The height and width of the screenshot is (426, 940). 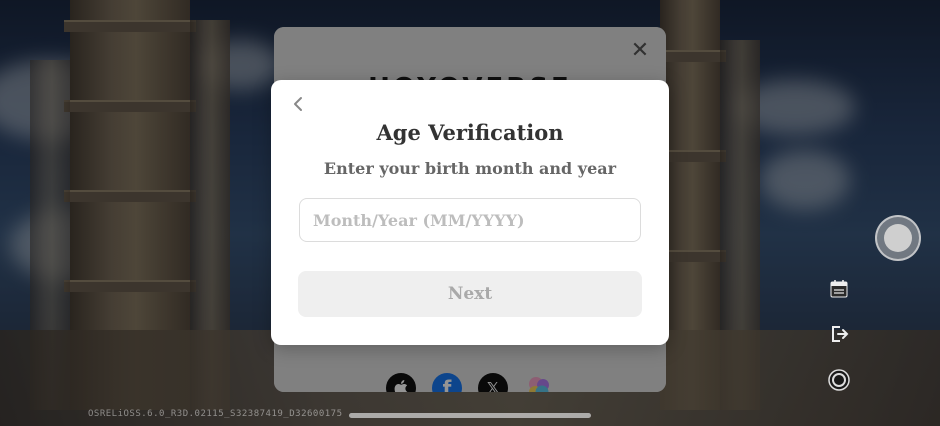 I want to click on camera-control-button, so click(x=898, y=238).